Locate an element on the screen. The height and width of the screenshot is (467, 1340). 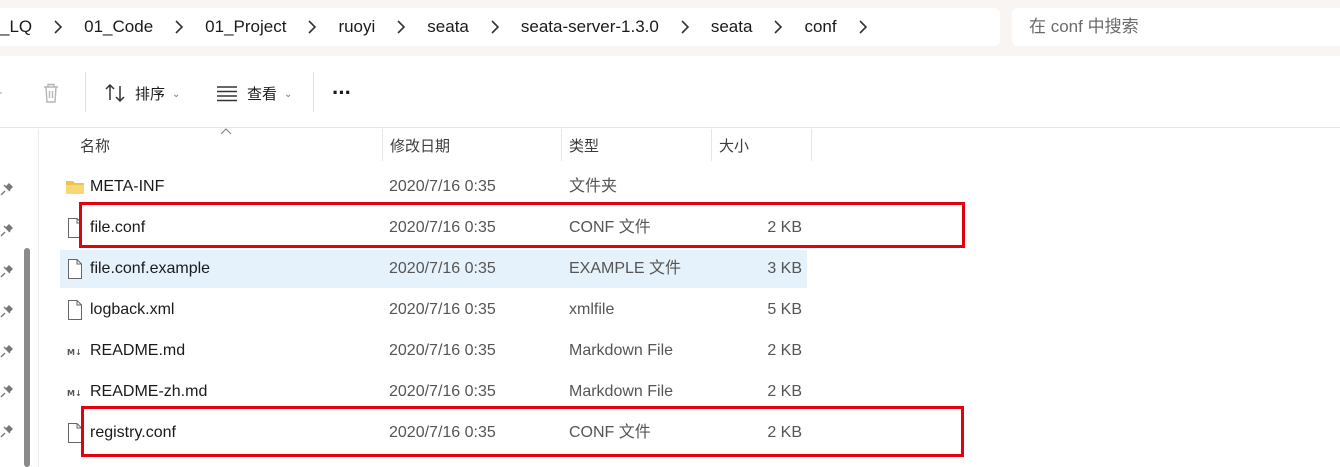
breadcrumb-item-01-code: 01_Code is located at coordinates (118, 27).